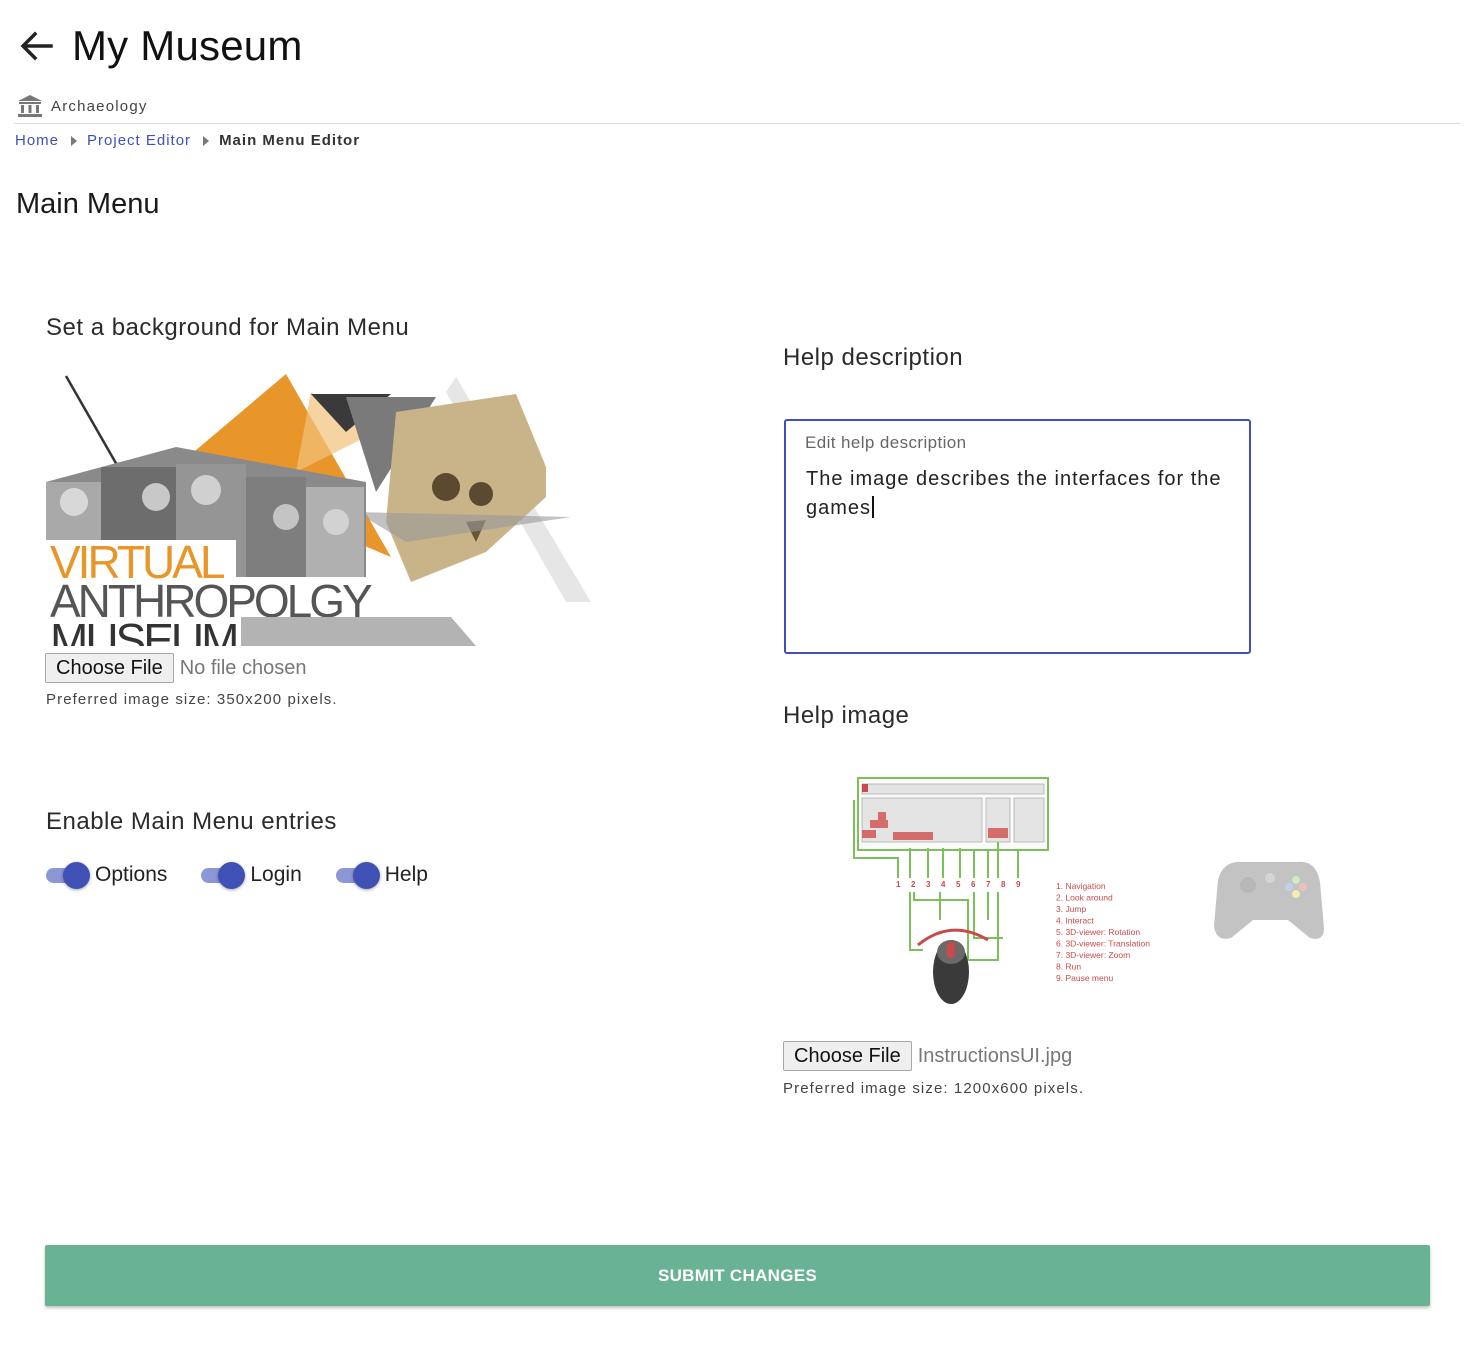 Image resolution: width=1467 pixels, height=1349 pixels. What do you see at coordinates (1018, 884) in the screenshot?
I see `key-number: 9` at bounding box center [1018, 884].